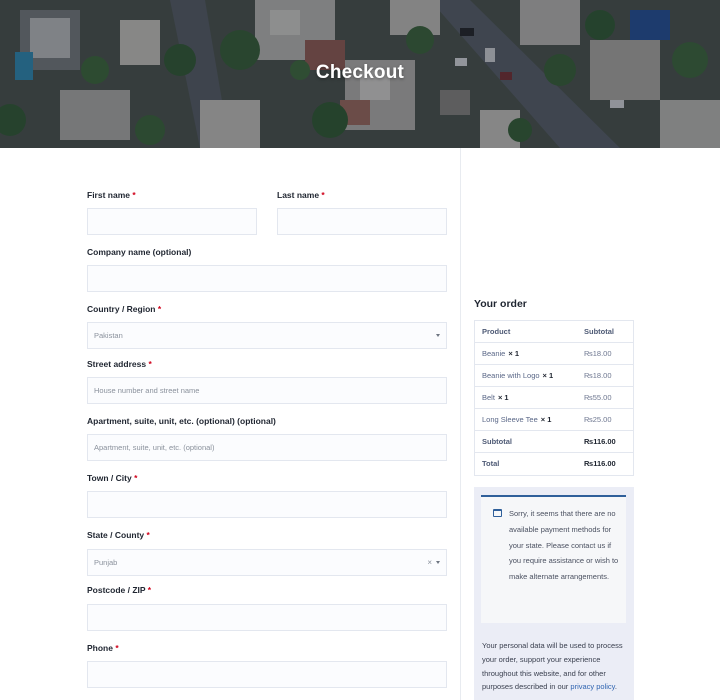 This screenshot has width=720, height=700. Describe the element at coordinates (267, 278) in the screenshot. I see `company-input` at that location.